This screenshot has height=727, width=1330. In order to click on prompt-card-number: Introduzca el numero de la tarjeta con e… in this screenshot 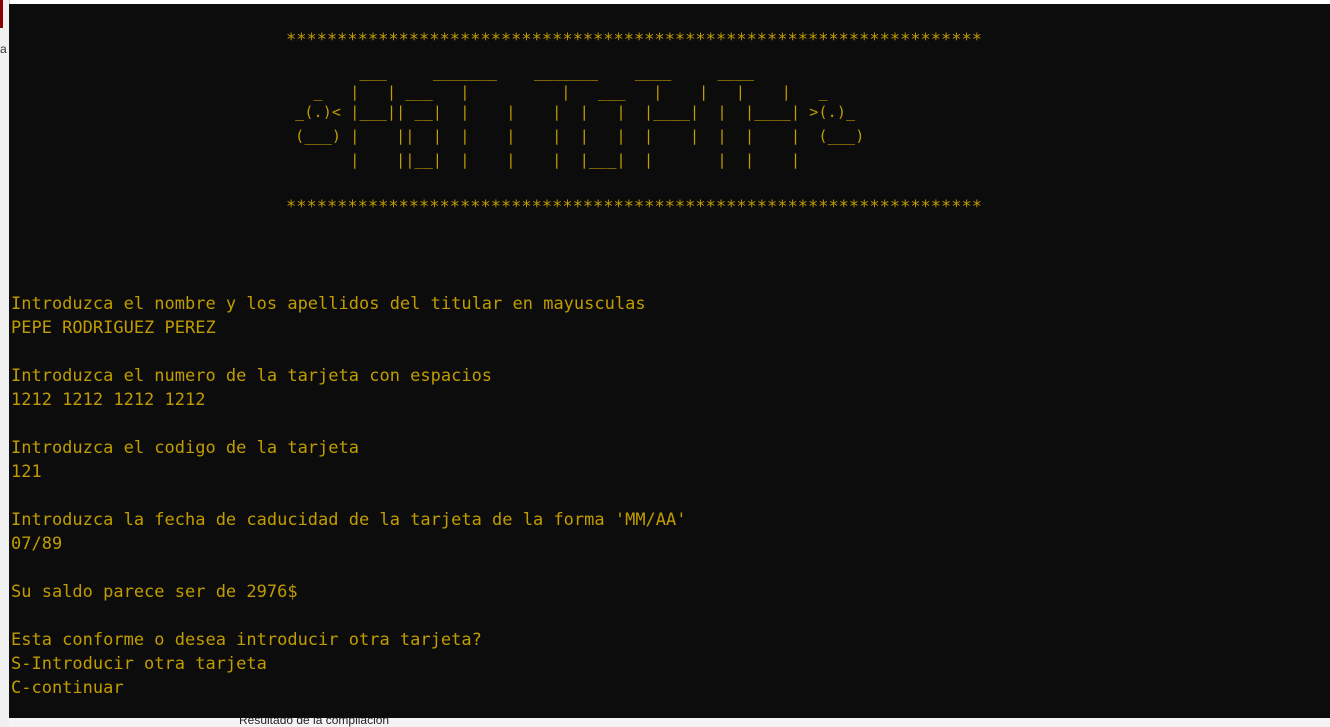, I will do `click(252, 376)`.